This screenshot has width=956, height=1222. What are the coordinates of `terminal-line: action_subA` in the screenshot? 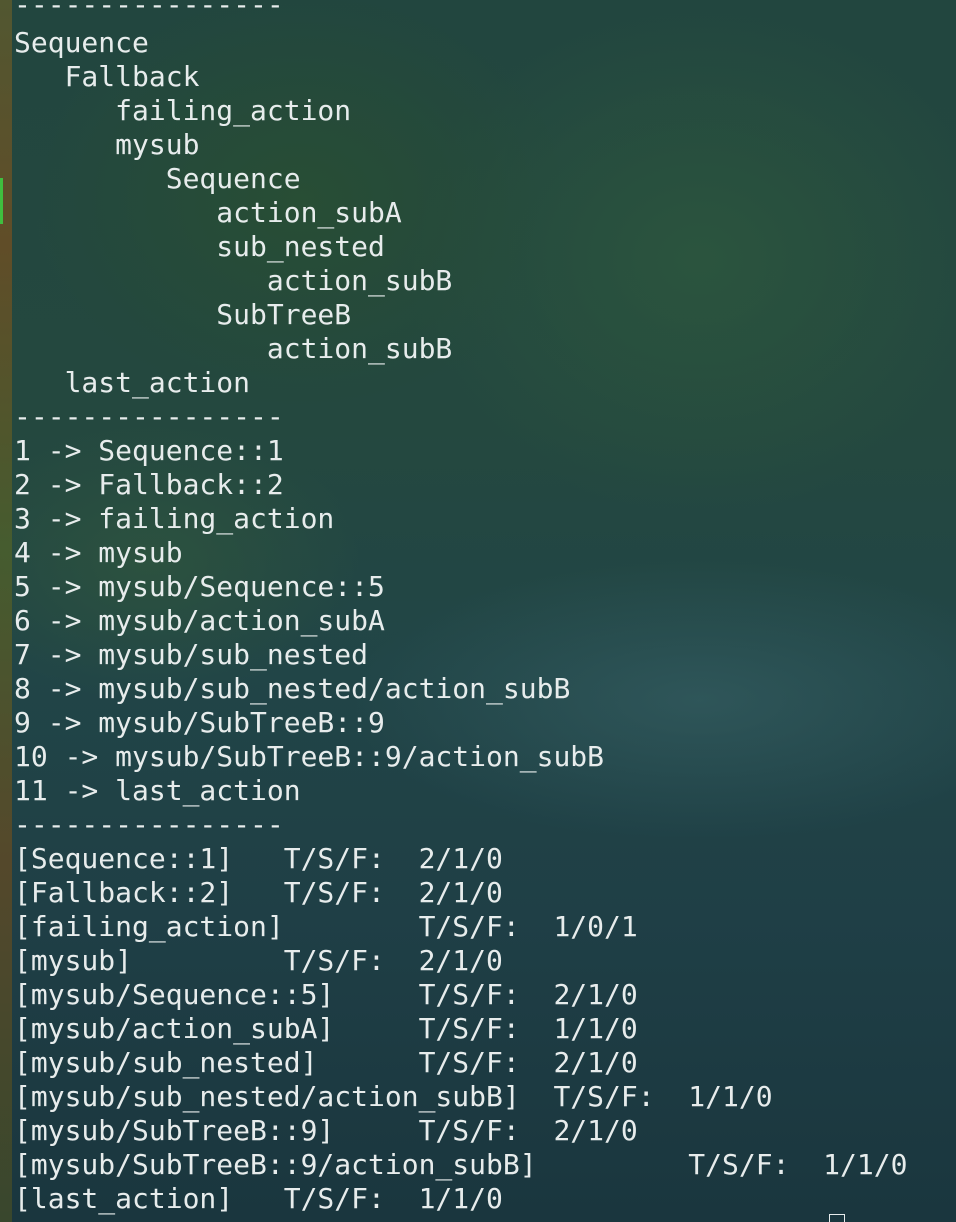 It's located at (208, 212).